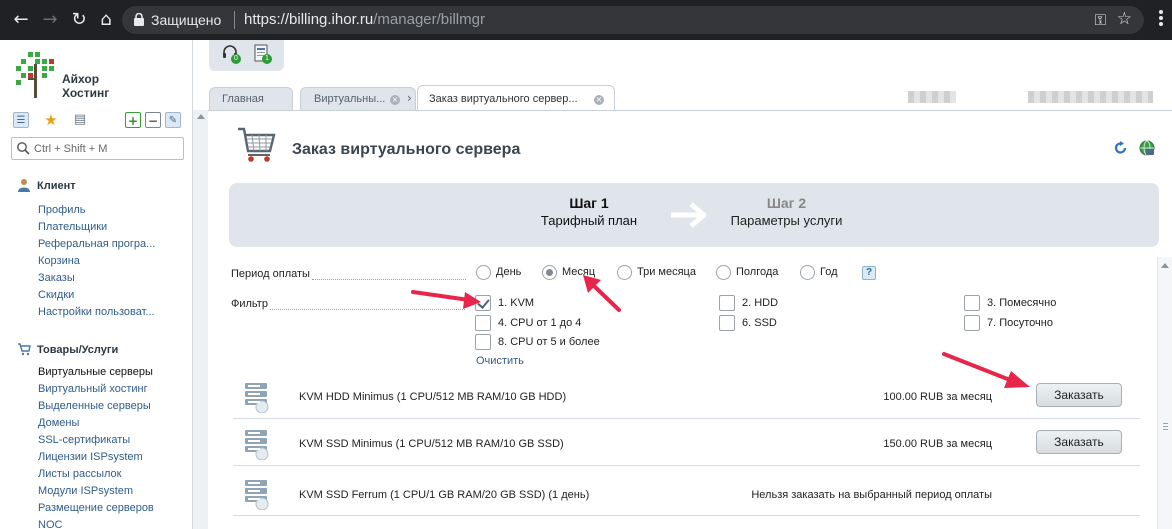 The image size is (1172, 529). Describe the element at coordinates (249, 304) in the screenshot. I see `filter-label-text: Фильтр` at that location.